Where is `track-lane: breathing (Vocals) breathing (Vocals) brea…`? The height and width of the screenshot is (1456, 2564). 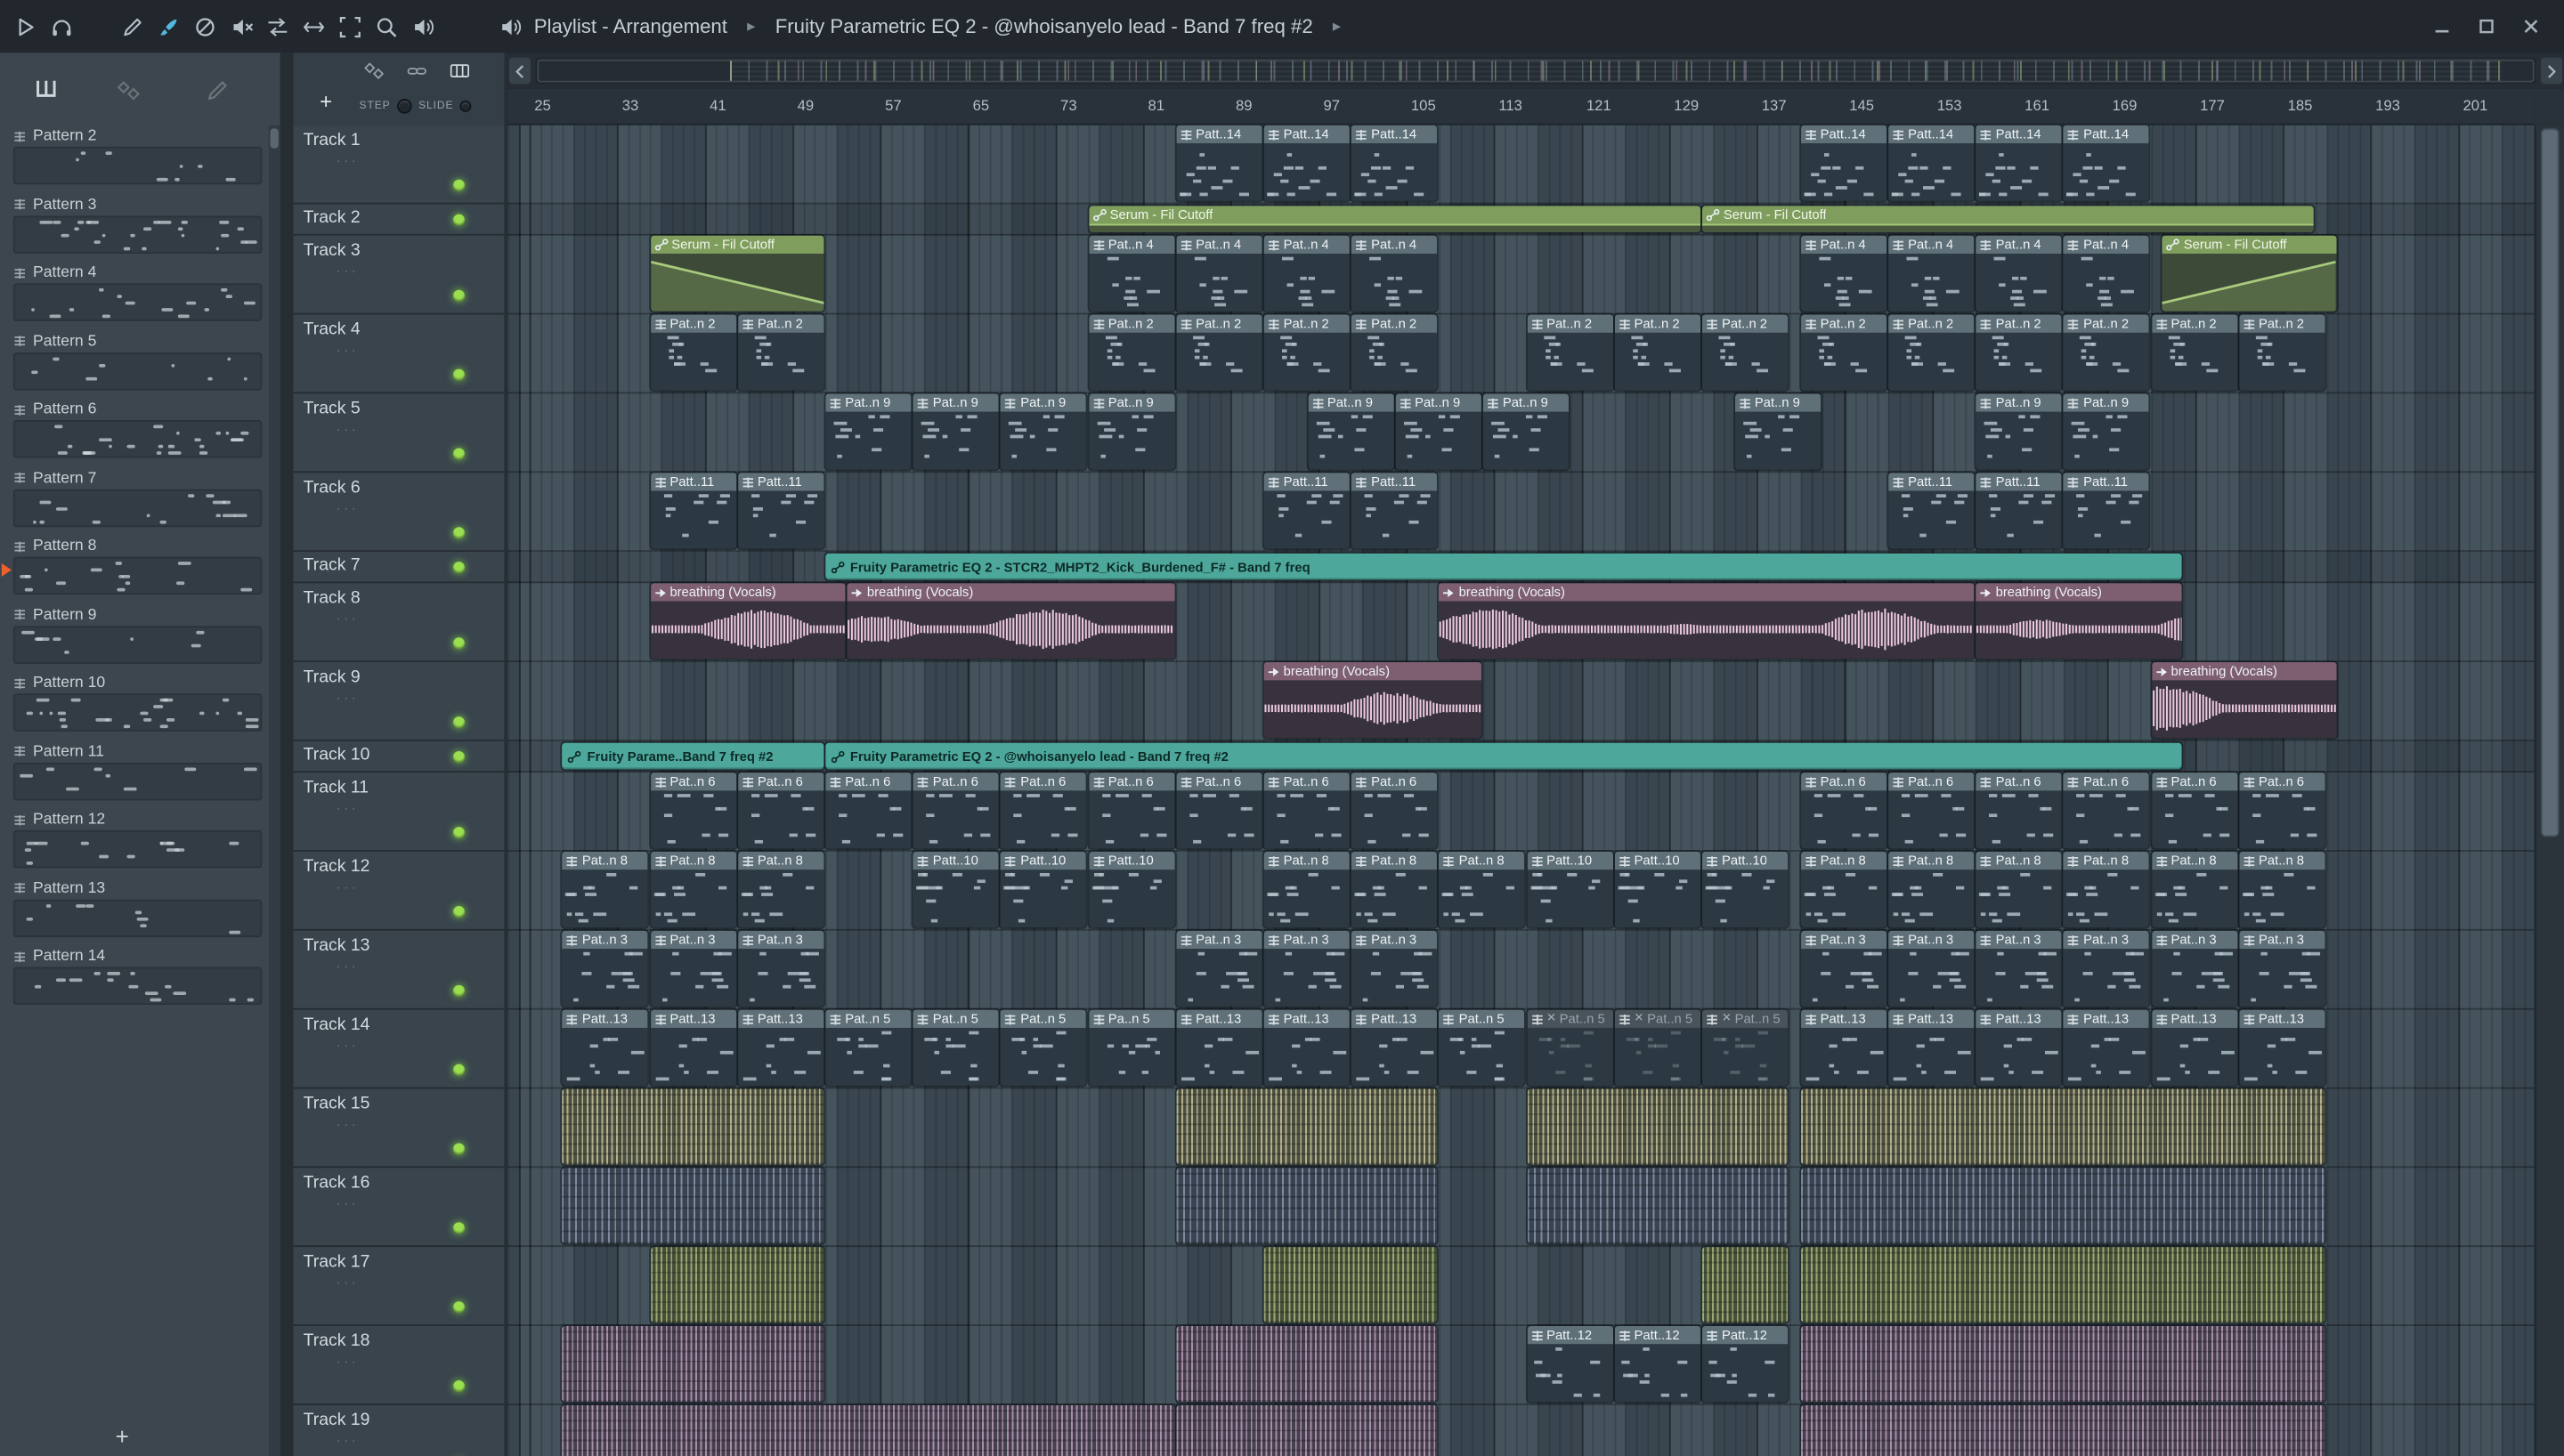 track-lane: breathing (Vocals) breathing (Vocals) brea… is located at coordinates (1521, 623).